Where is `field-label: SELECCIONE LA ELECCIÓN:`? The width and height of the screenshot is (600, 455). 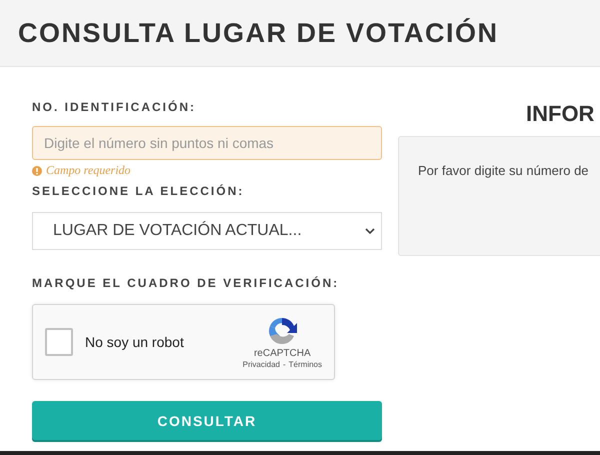
field-label: SELECCIONE LA ELECCIÓN: is located at coordinates (139, 191).